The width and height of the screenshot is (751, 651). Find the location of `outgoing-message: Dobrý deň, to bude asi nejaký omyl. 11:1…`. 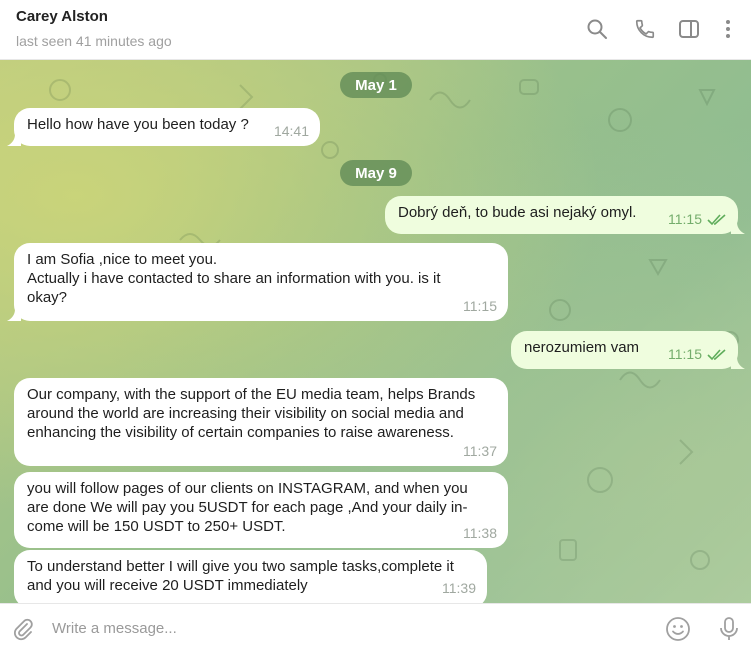

outgoing-message: Dobrý deň, to bude asi nejaký omyl. 11:1… is located at coordinates (565, 215).